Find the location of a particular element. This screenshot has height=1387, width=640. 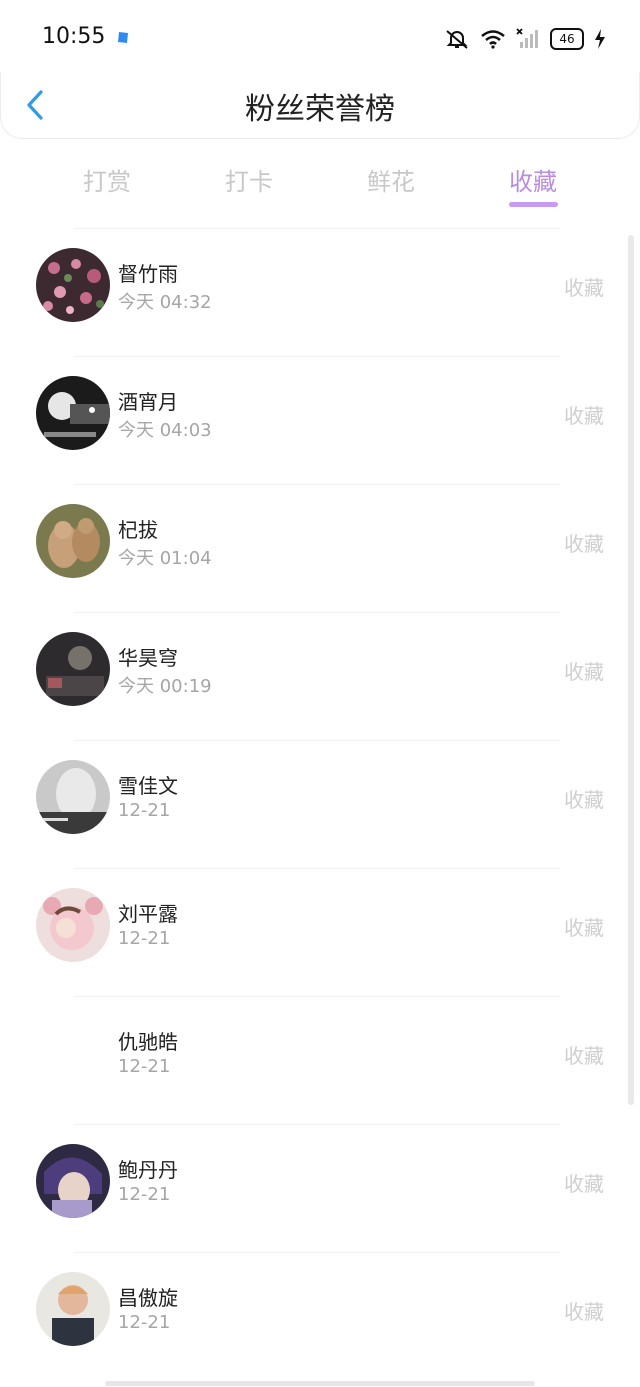

page-title: 粉丝荣誉榜 is located at coordinates (320, 109).